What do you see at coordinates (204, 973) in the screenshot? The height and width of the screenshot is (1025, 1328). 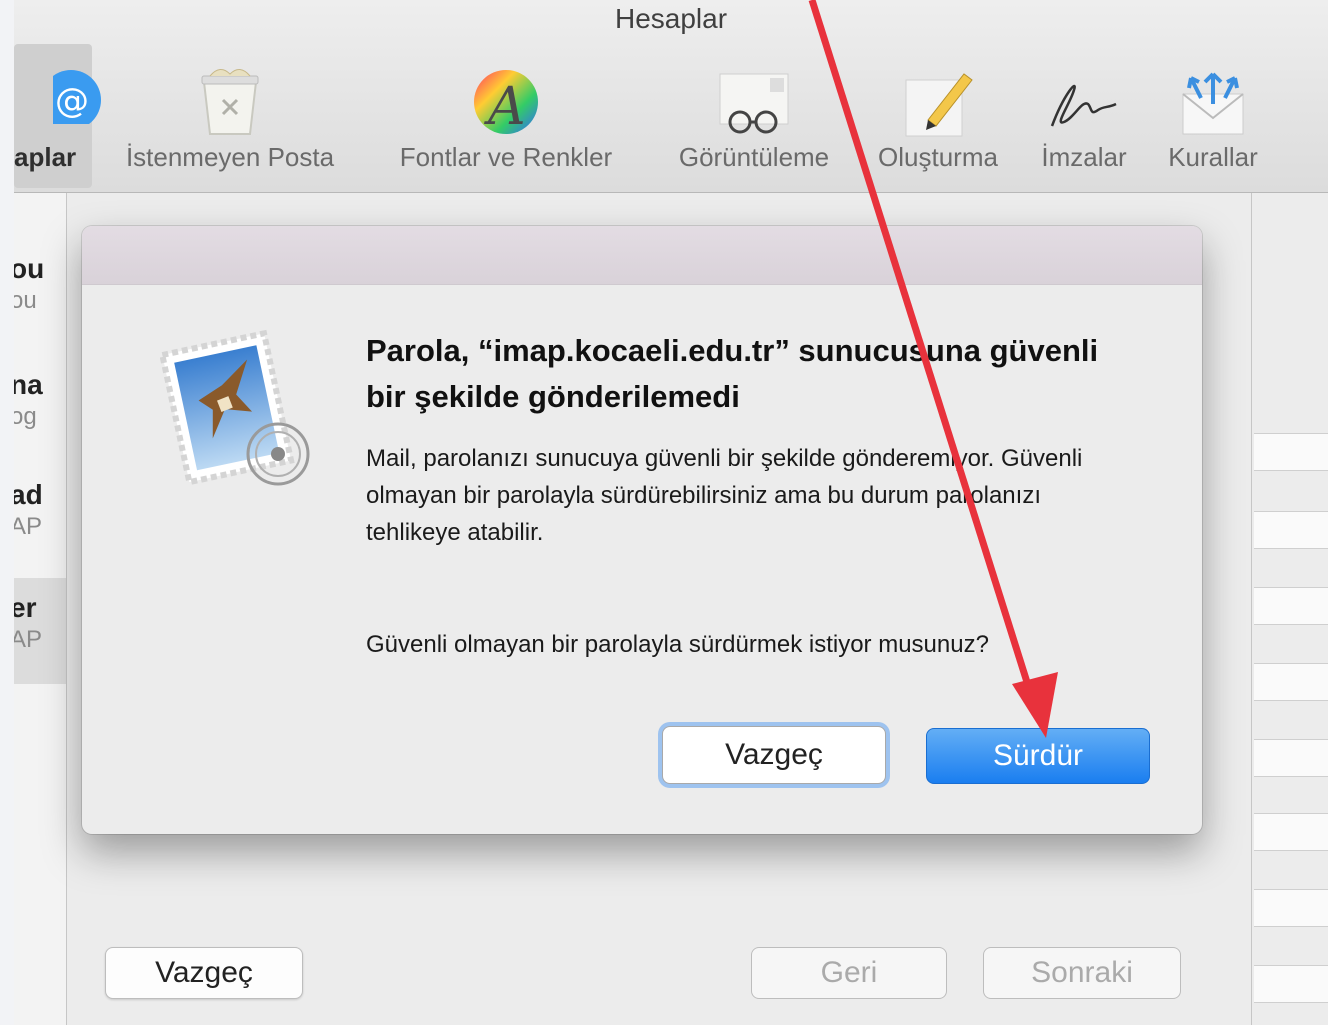 I see `sheet-cancel-button: Vazgeç` at bounding box center [204, 973].